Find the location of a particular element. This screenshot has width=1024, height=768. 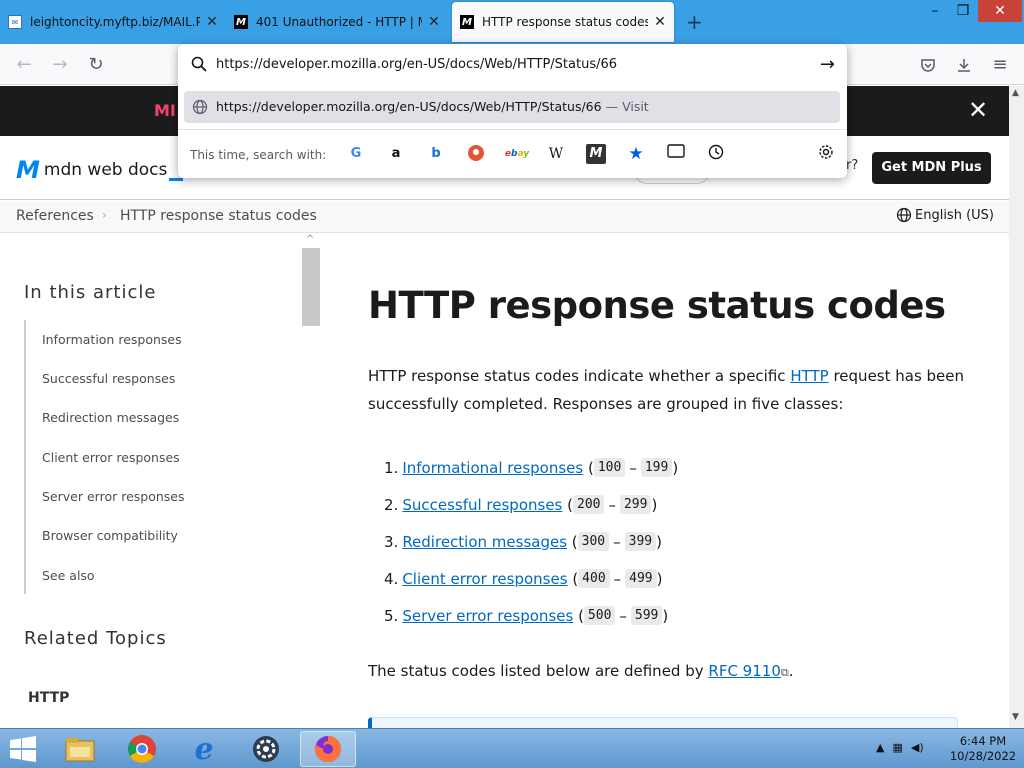

toc-item-client-error-responses: Client error responses is located at coordinates (111, 457).